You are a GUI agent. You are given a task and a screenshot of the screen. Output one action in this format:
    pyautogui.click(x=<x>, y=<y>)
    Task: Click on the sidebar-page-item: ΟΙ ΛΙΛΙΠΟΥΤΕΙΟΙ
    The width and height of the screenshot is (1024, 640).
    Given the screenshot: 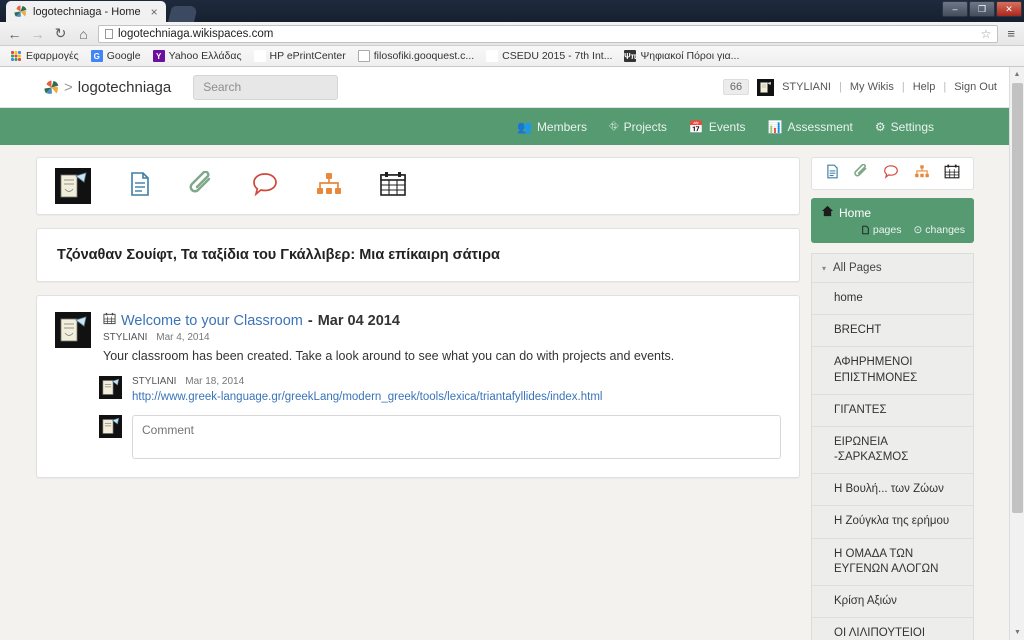 What is the action you would take?
    pyautogui.click(x=892, y=628)
    